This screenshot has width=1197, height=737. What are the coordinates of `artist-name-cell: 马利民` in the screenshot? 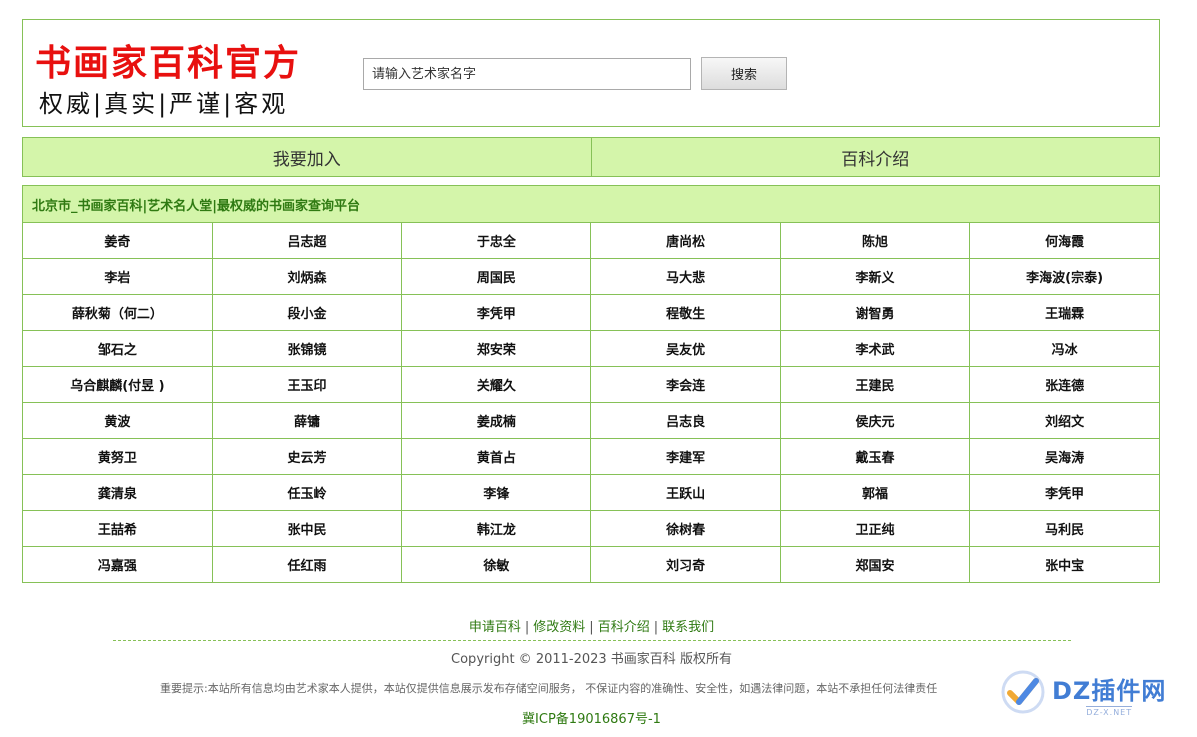 It's located at (1064, 528).